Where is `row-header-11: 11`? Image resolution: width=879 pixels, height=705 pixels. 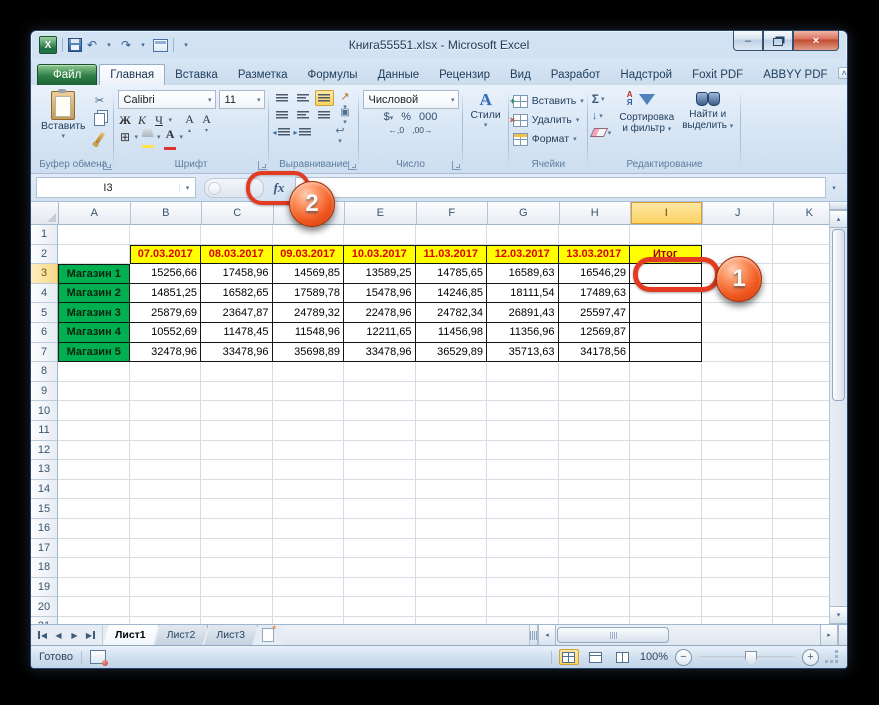
row-header-11: 11 is located at coordinates (44, 430).